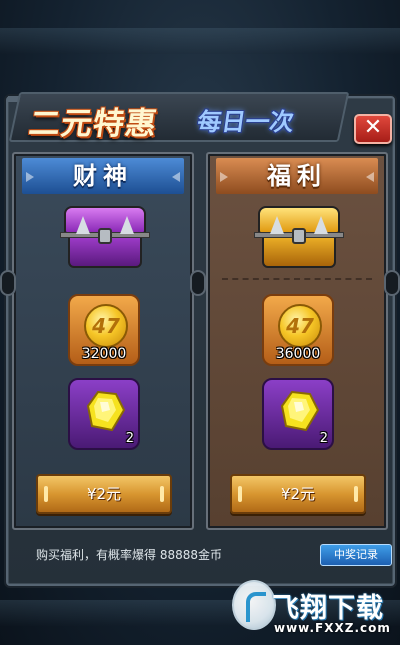 This screenshot has width=400, height=645. Describe the element at coordinates (297, 176) in the screenshot. I see `offer-card-title: 福利` at that location.